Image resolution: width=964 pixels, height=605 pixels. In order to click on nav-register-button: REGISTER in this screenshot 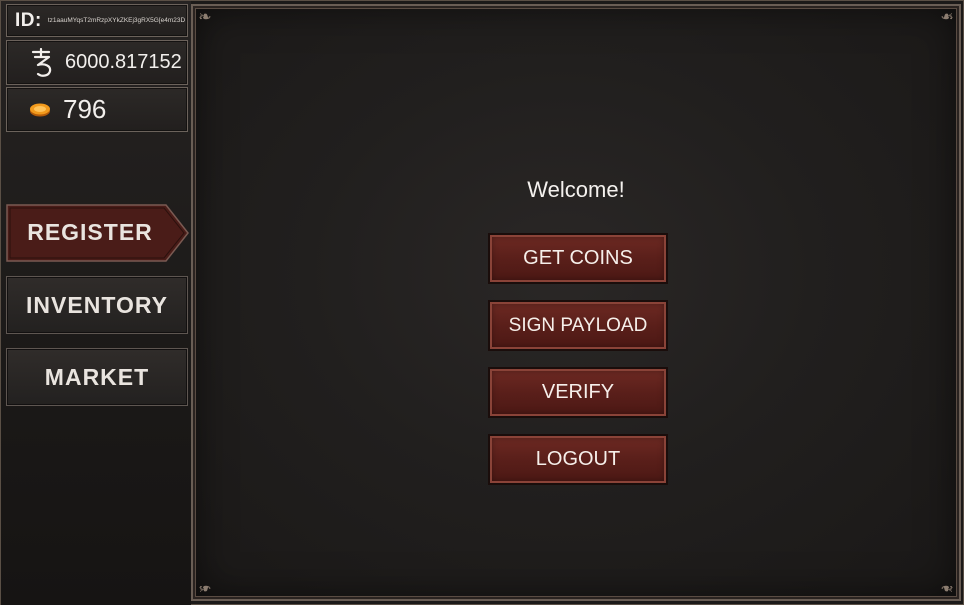, I will do `click(97, 233)`.